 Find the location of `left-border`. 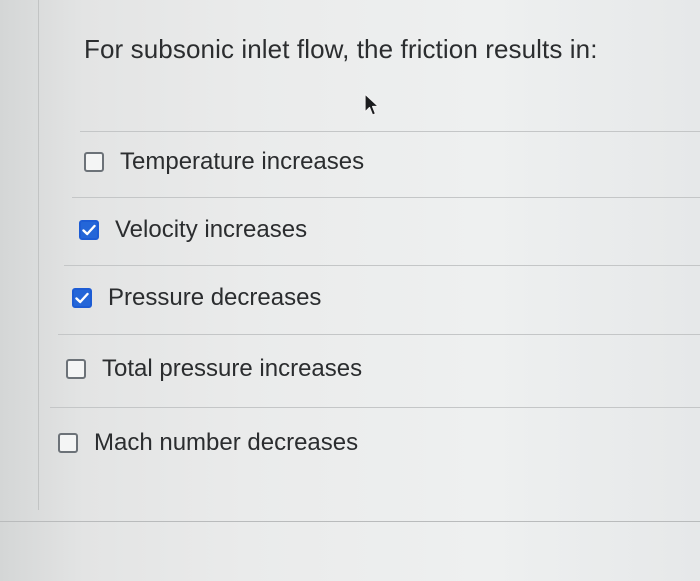

left-border is located at coordinates (38, 255).